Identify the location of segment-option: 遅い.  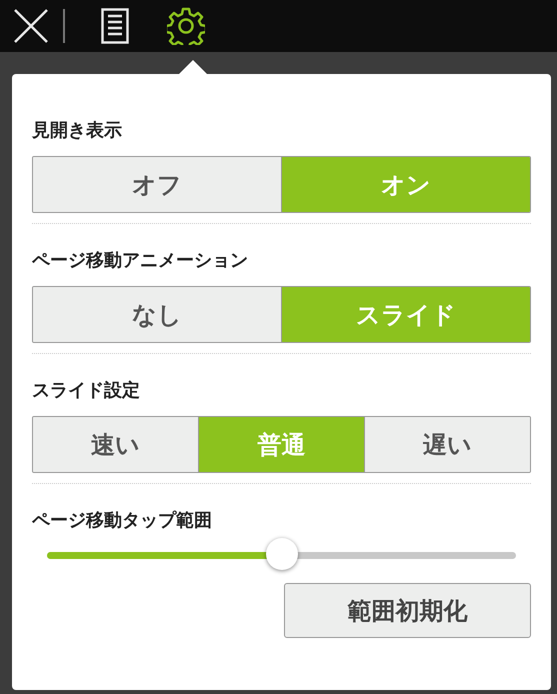
(447, 444).